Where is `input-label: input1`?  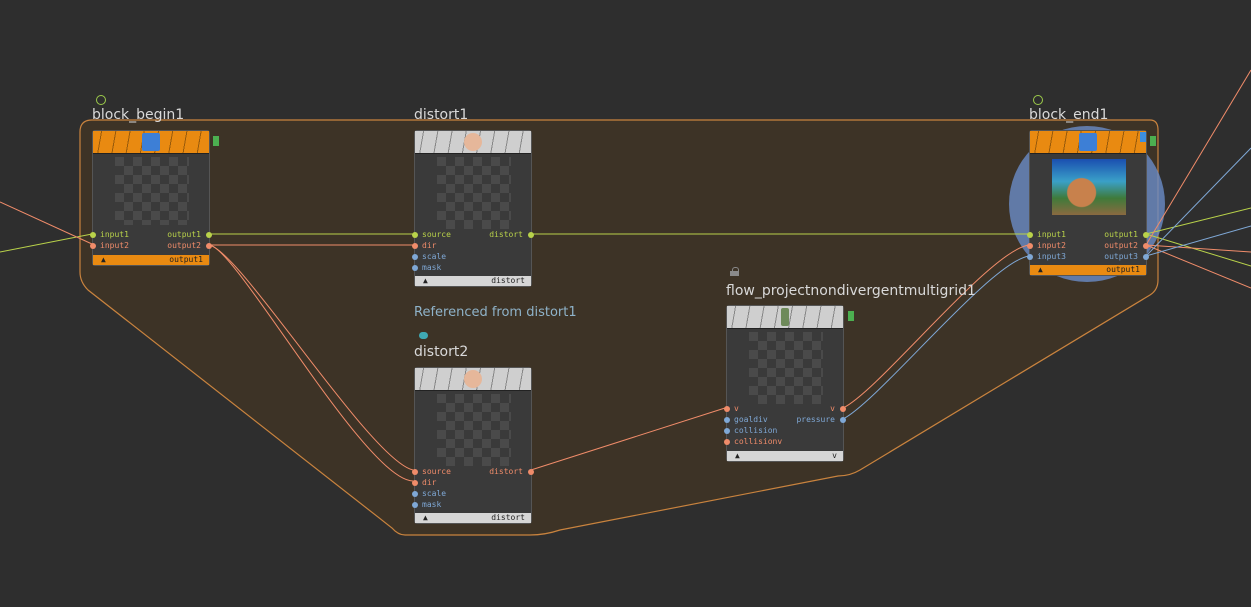
input-label: input1 is located at coordinates (114, 234).